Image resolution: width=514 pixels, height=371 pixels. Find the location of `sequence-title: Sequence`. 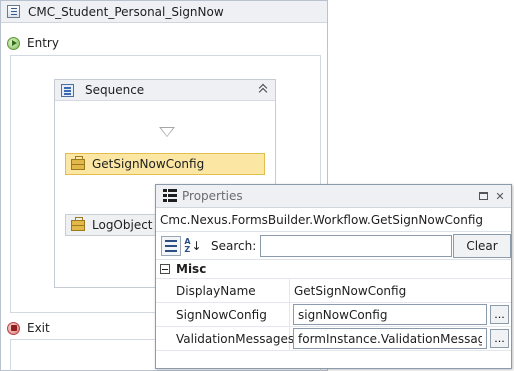

sequence-title: Sequence is located at coordinates (115, 90).